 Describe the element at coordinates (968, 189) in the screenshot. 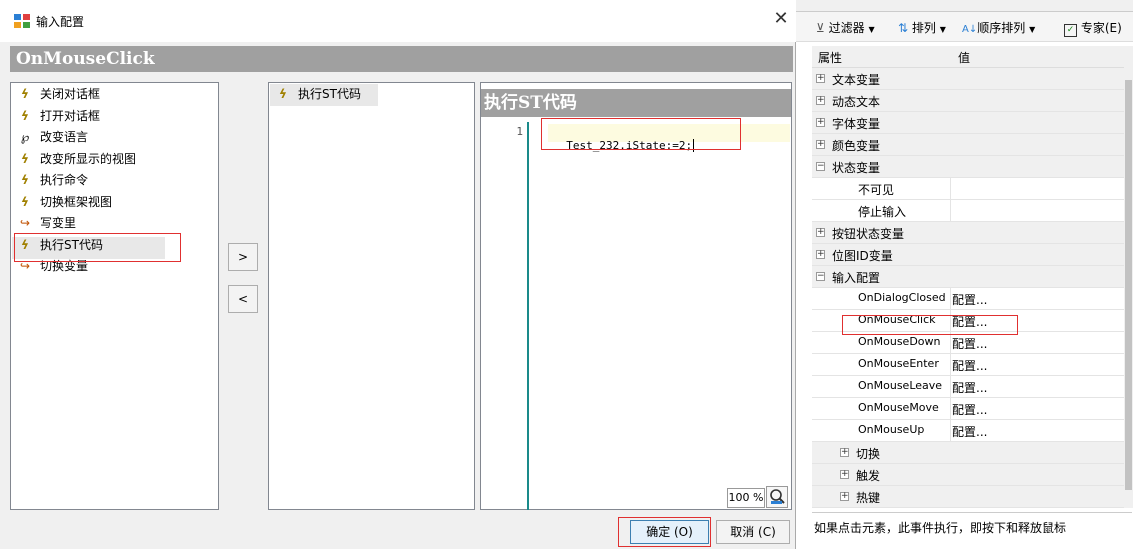

I see `property-row: 不可见` at that location.